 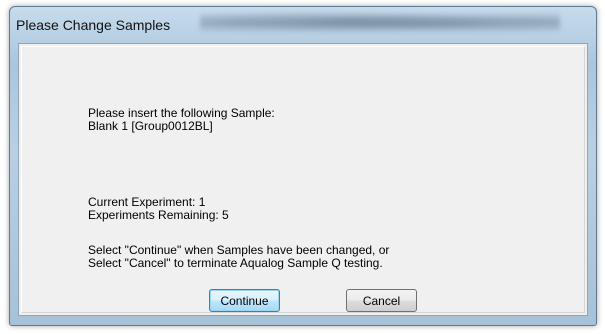 I want to click on title-bar: Please Change Samples, so click(x=303, y=27).